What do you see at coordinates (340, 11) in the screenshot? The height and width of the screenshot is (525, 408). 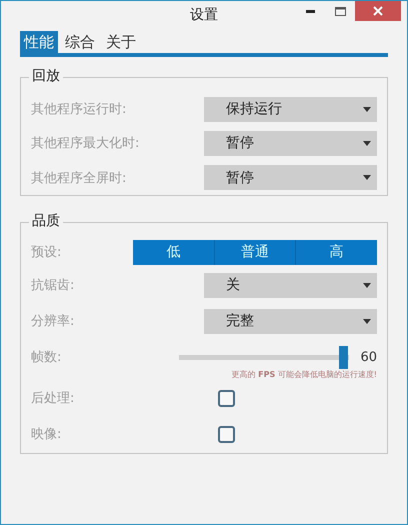 I see `maximize-icon` at bounding box center [340, 11].